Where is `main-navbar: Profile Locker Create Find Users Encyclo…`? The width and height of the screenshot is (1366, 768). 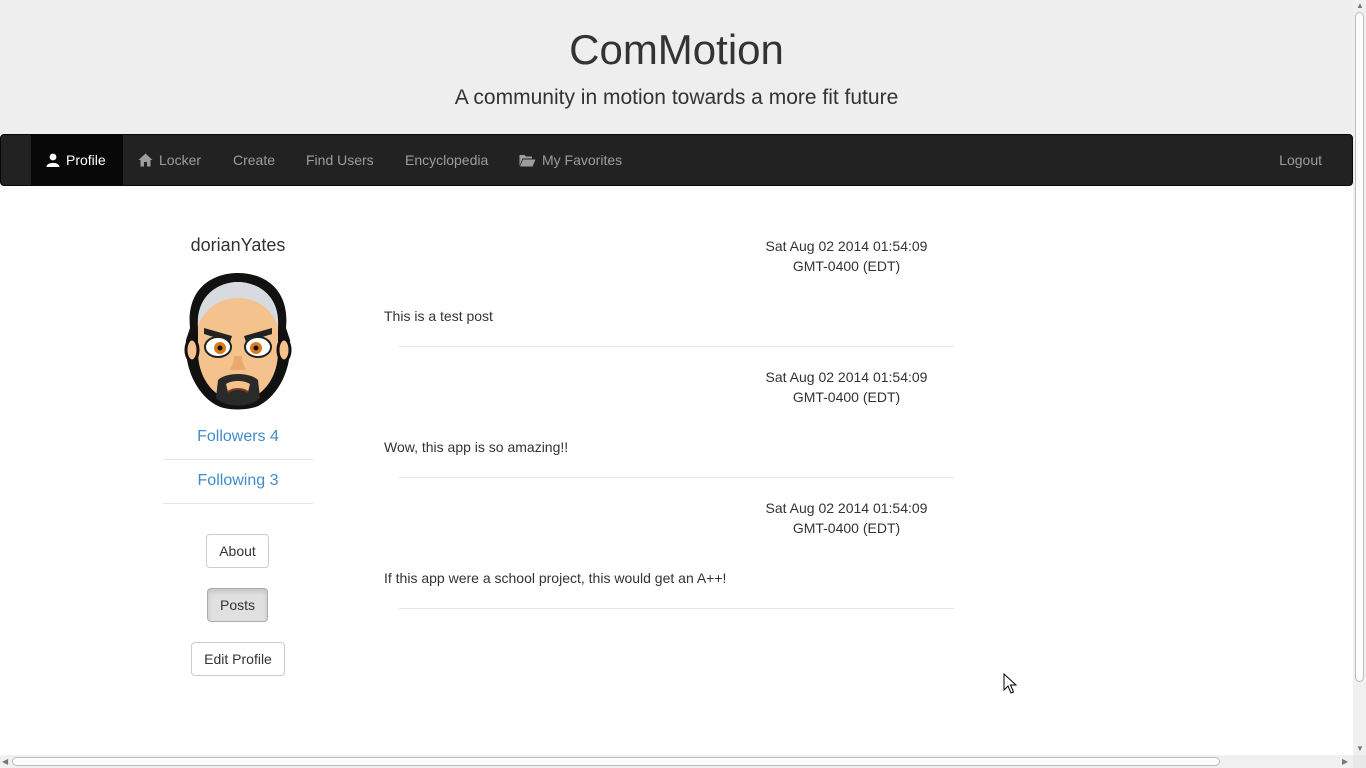
main-navbar: Profile Locker Create Find Users Encyclo… is located at coordinates (676, 160).